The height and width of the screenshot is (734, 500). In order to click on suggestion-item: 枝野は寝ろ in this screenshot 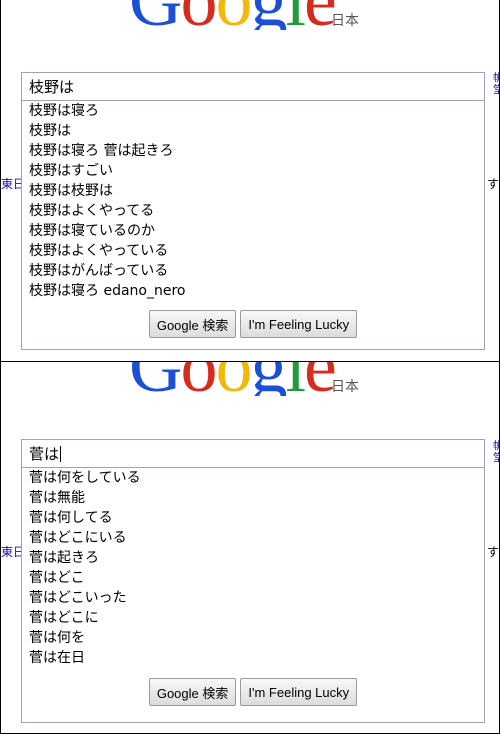, I will do `click(256, 111)`.